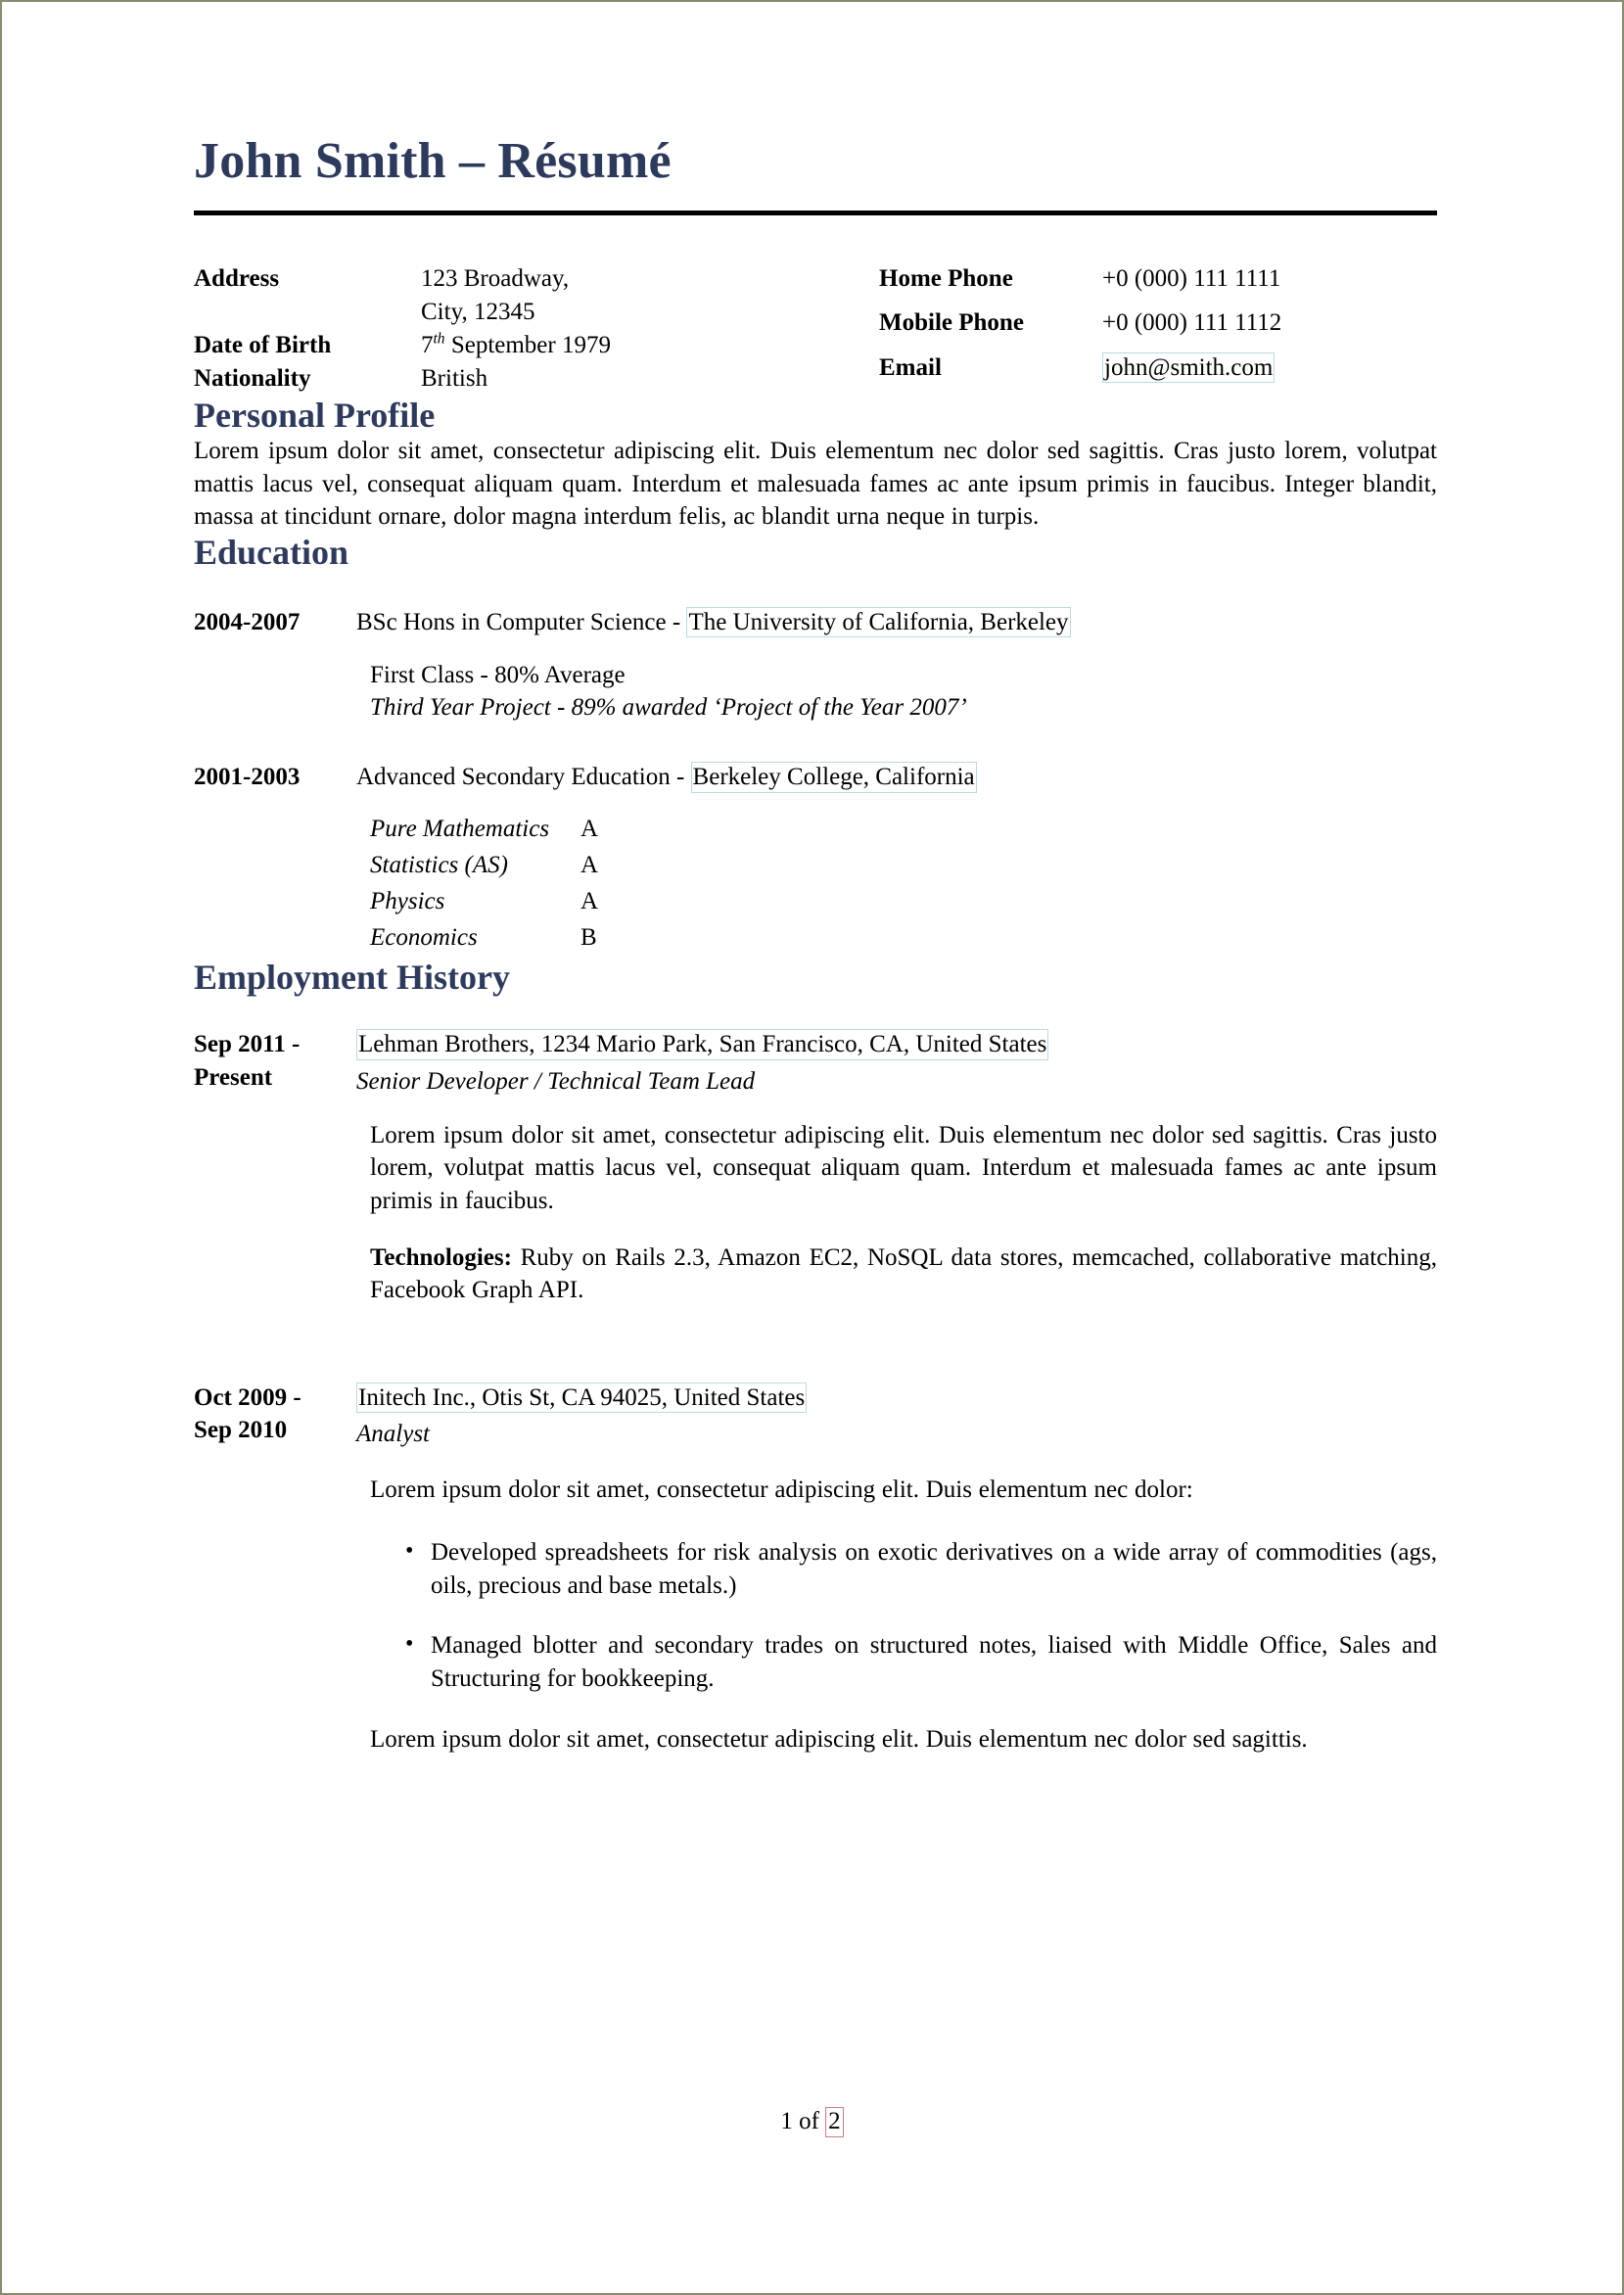 This screenshot has width=1624, height=2295. I want to click on table-row: Address 123 Broadway,, so click(532, 279).